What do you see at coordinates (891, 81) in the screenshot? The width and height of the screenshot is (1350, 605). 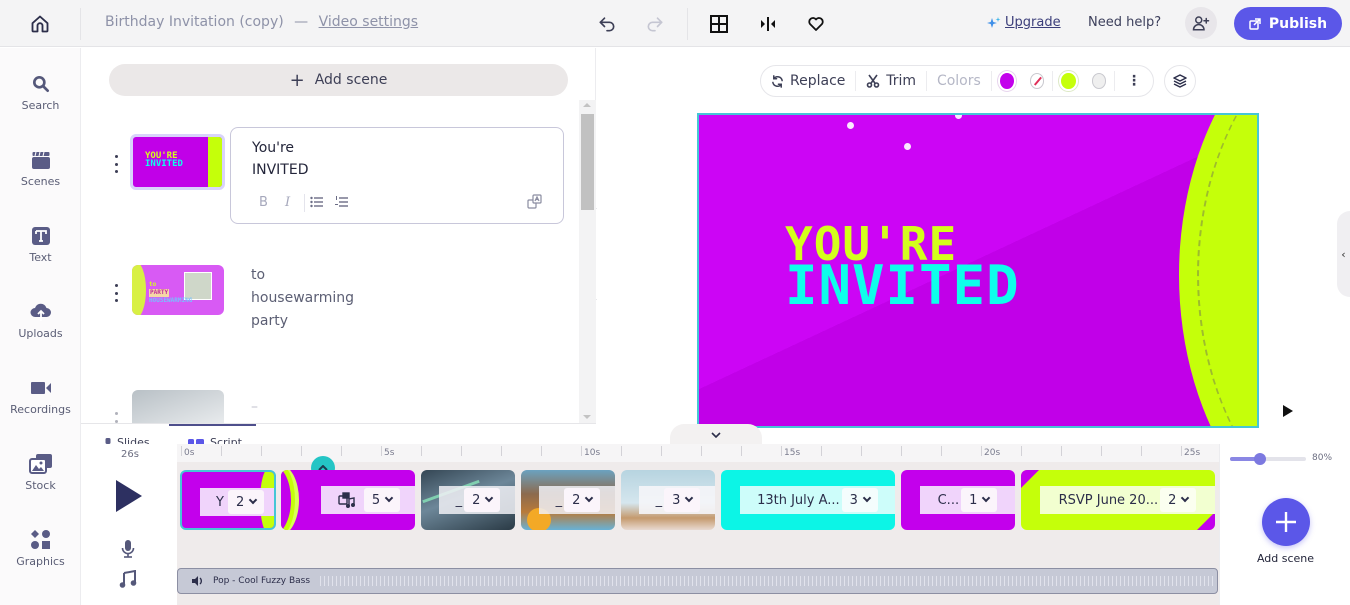 I see `trim-button: Trim` at bounding box center [891, 81].